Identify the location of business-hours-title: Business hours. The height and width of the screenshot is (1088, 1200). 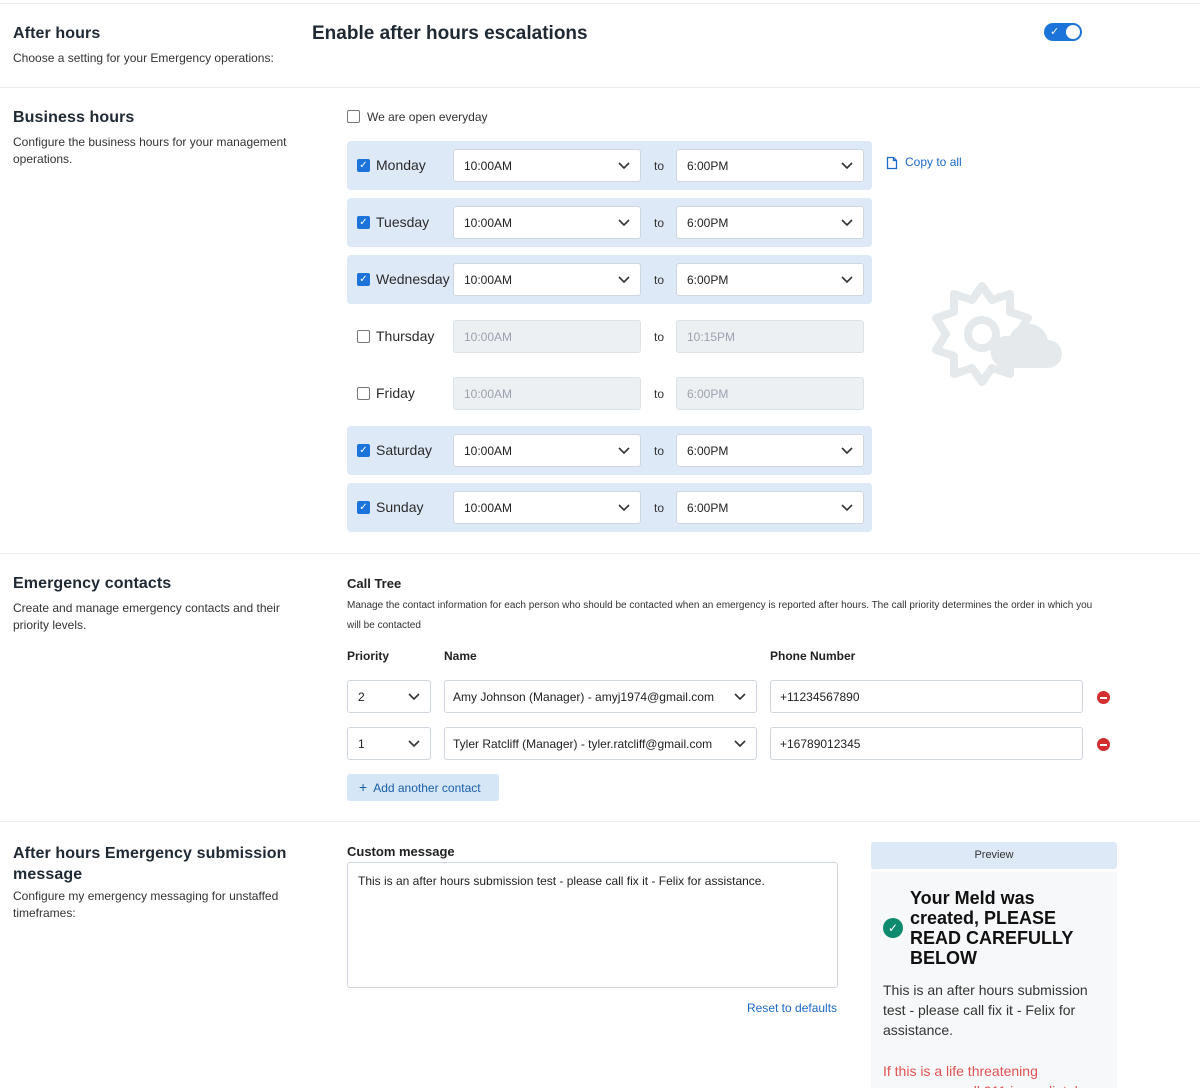
(74, 117).